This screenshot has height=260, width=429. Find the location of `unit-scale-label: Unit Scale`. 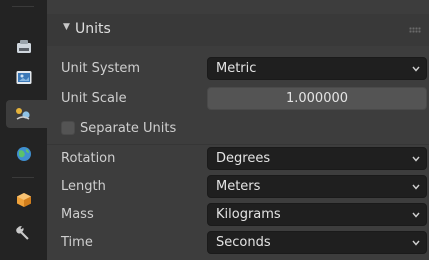

unit-scale-label: Unit Scale is located at coordinates (94, 98).